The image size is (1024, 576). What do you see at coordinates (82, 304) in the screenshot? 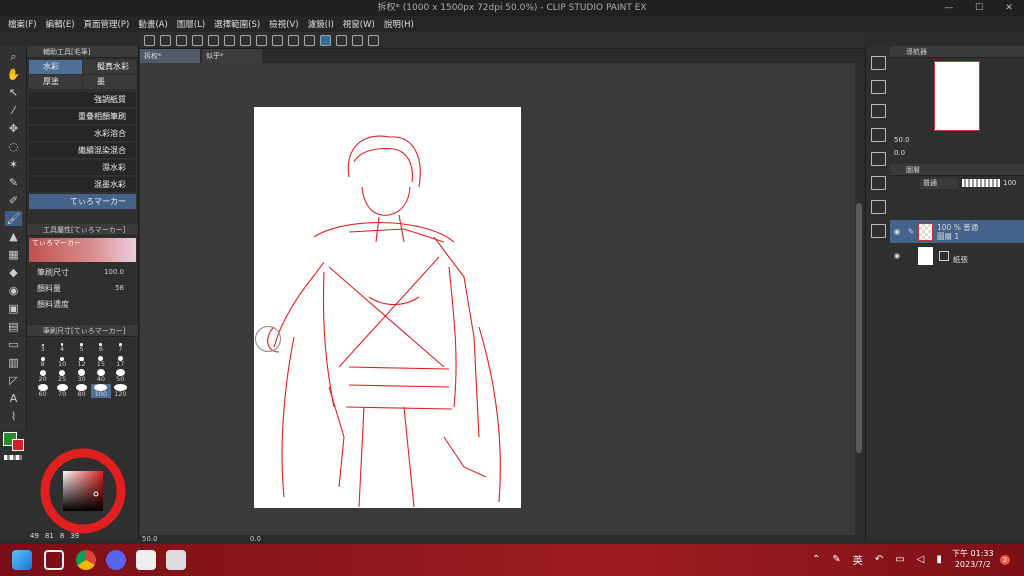
I see `paint-density-row: 顏料濃度` at bounding box center [82, 304].